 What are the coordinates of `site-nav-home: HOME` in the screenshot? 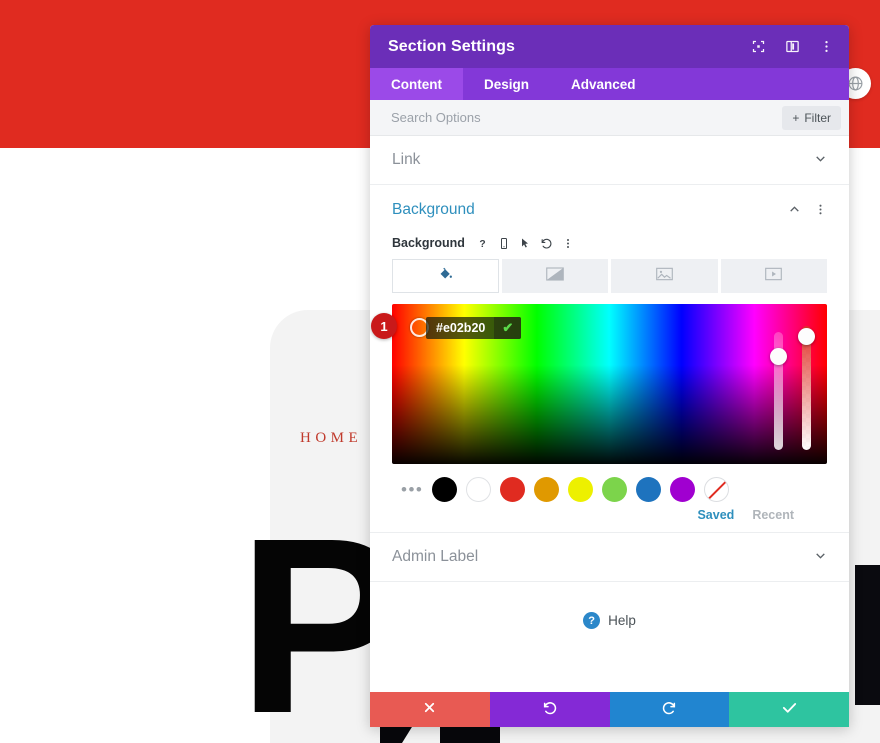 It's located at (331, 438).